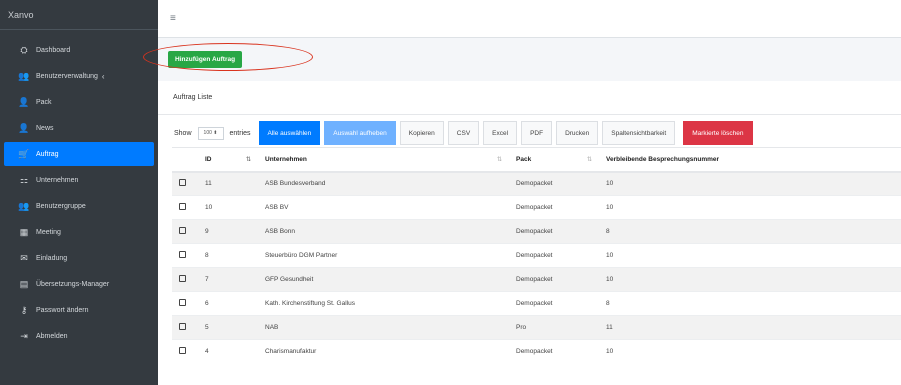 The height and width of the screenshot is (385, 901). What do you see at coordinates (45, 128) in the screenshot?
I see `sidebar-item-label: News` at bounding box center [45, 128].